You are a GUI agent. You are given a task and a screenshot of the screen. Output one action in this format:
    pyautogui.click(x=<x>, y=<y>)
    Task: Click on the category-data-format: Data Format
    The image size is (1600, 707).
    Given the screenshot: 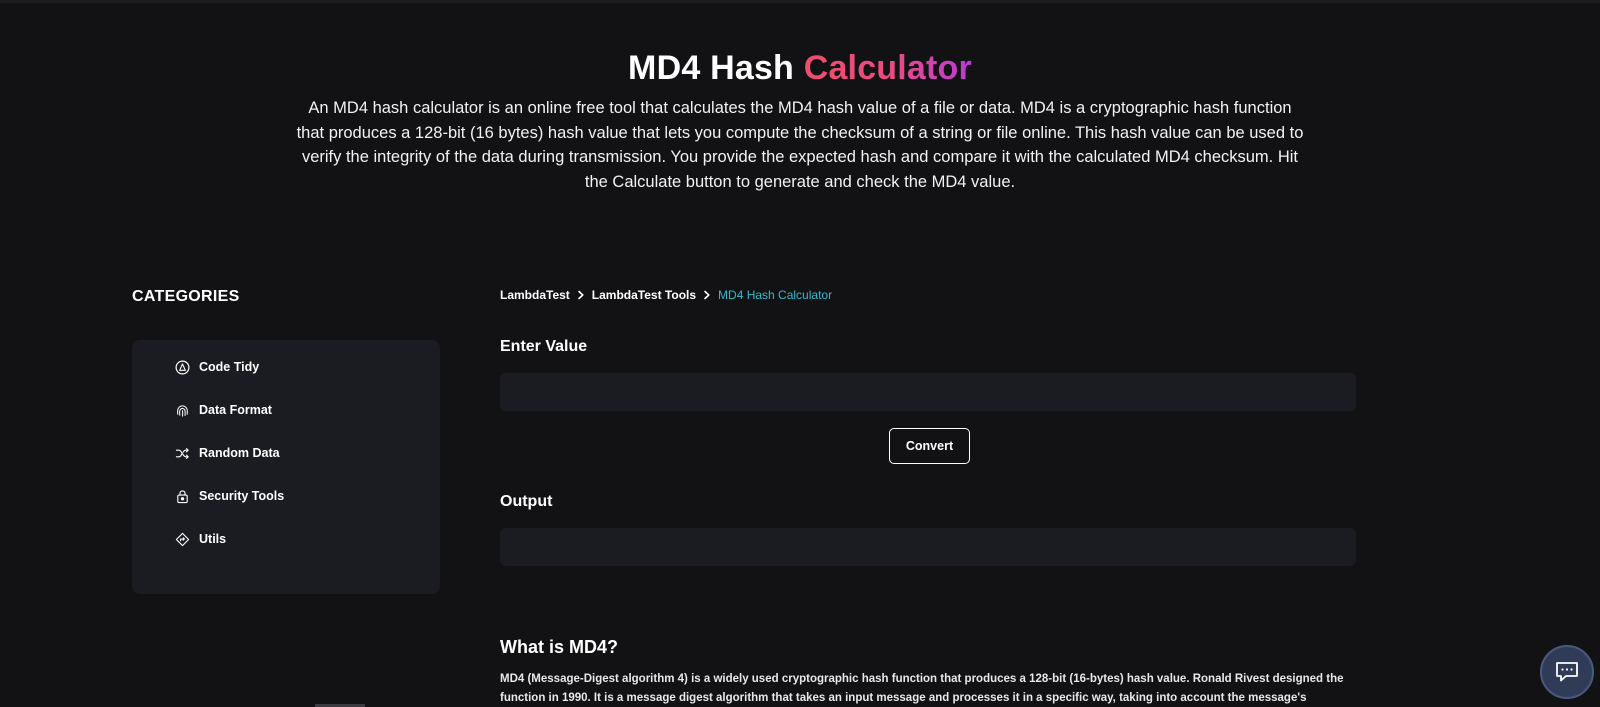 What is the action you would take?
    pyautogui.click(x=223, y=410)
    